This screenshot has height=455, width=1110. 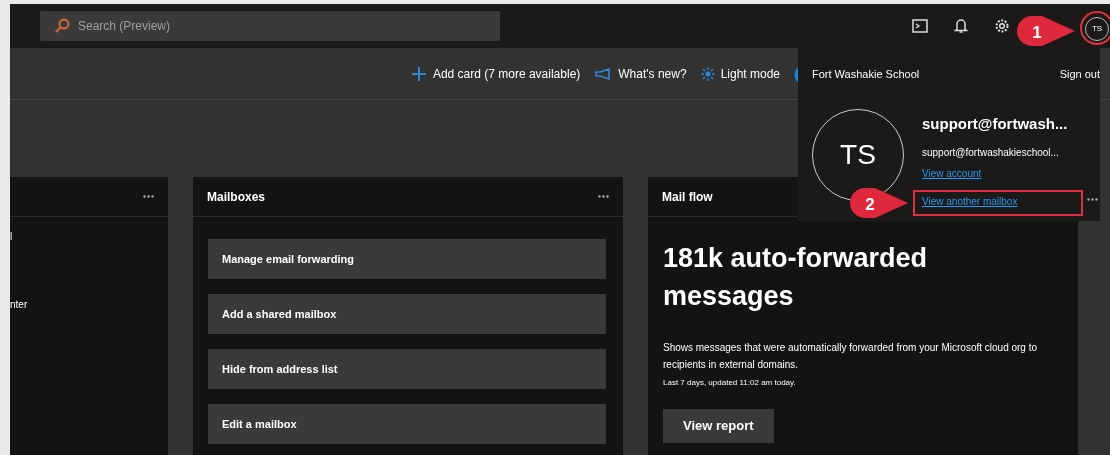 What do you see at coordinates (920, 26) in the screenshot?
I see `terminal-icon` at bounding box center [920, 26].